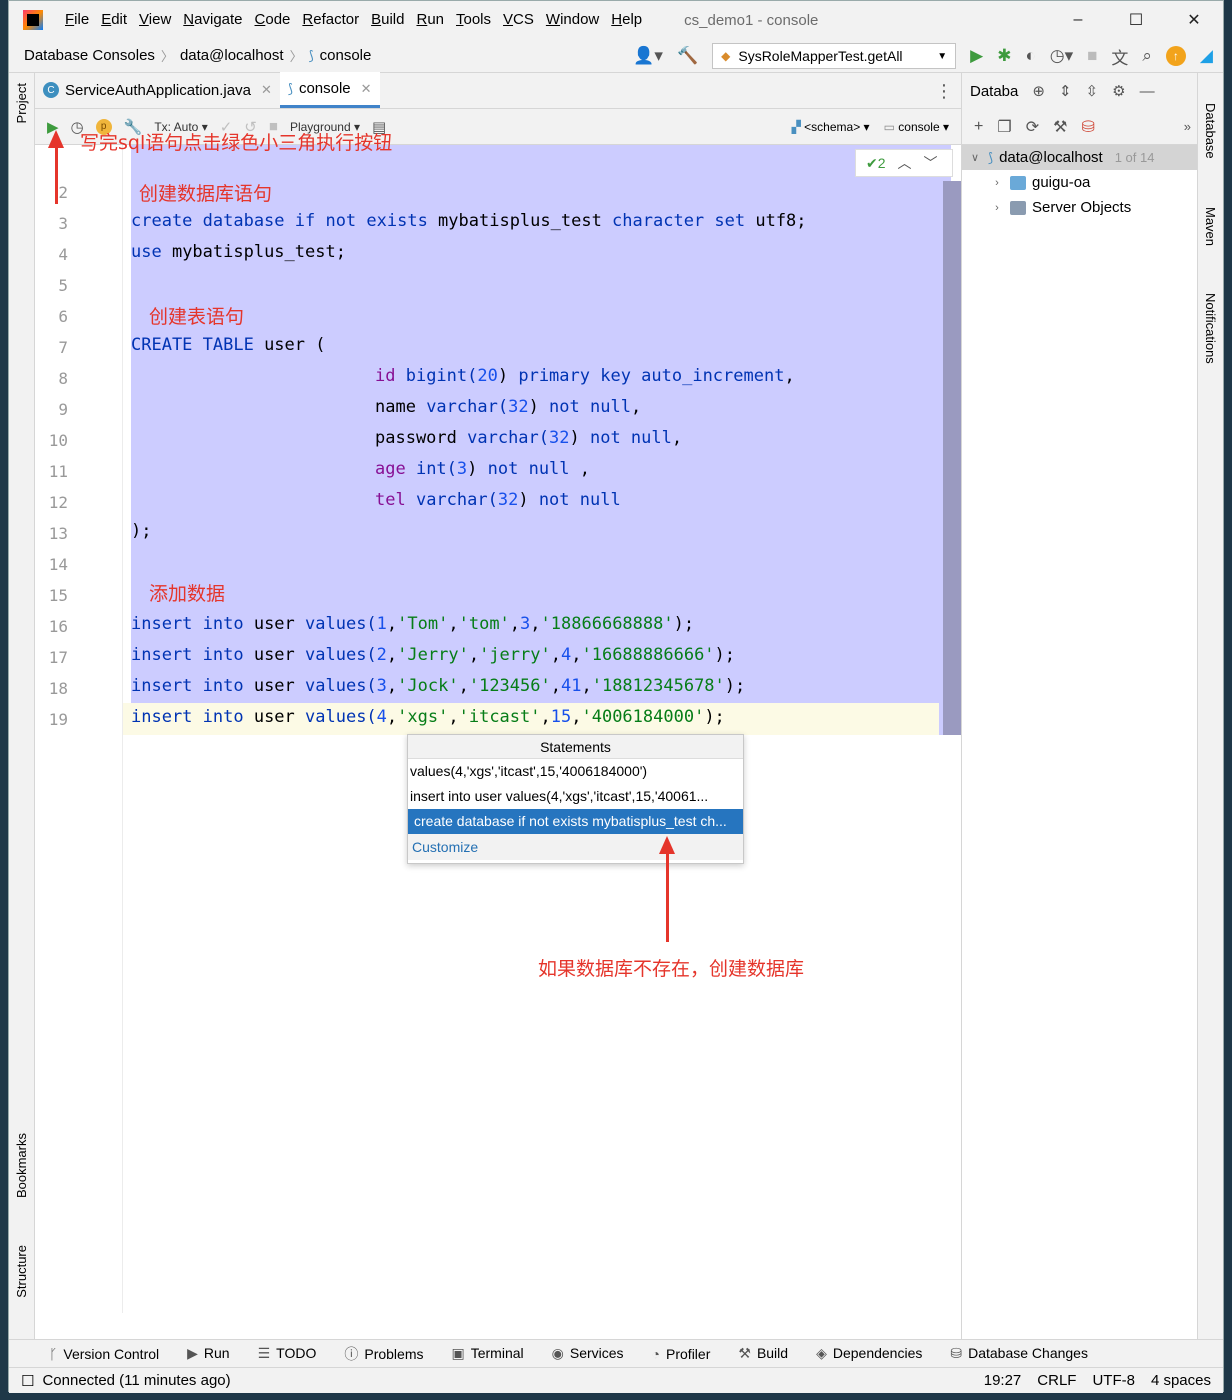 This screenshot has width=1232, height=1400. I want to click on structure-tool-button: Structure, so click(21, 1271).